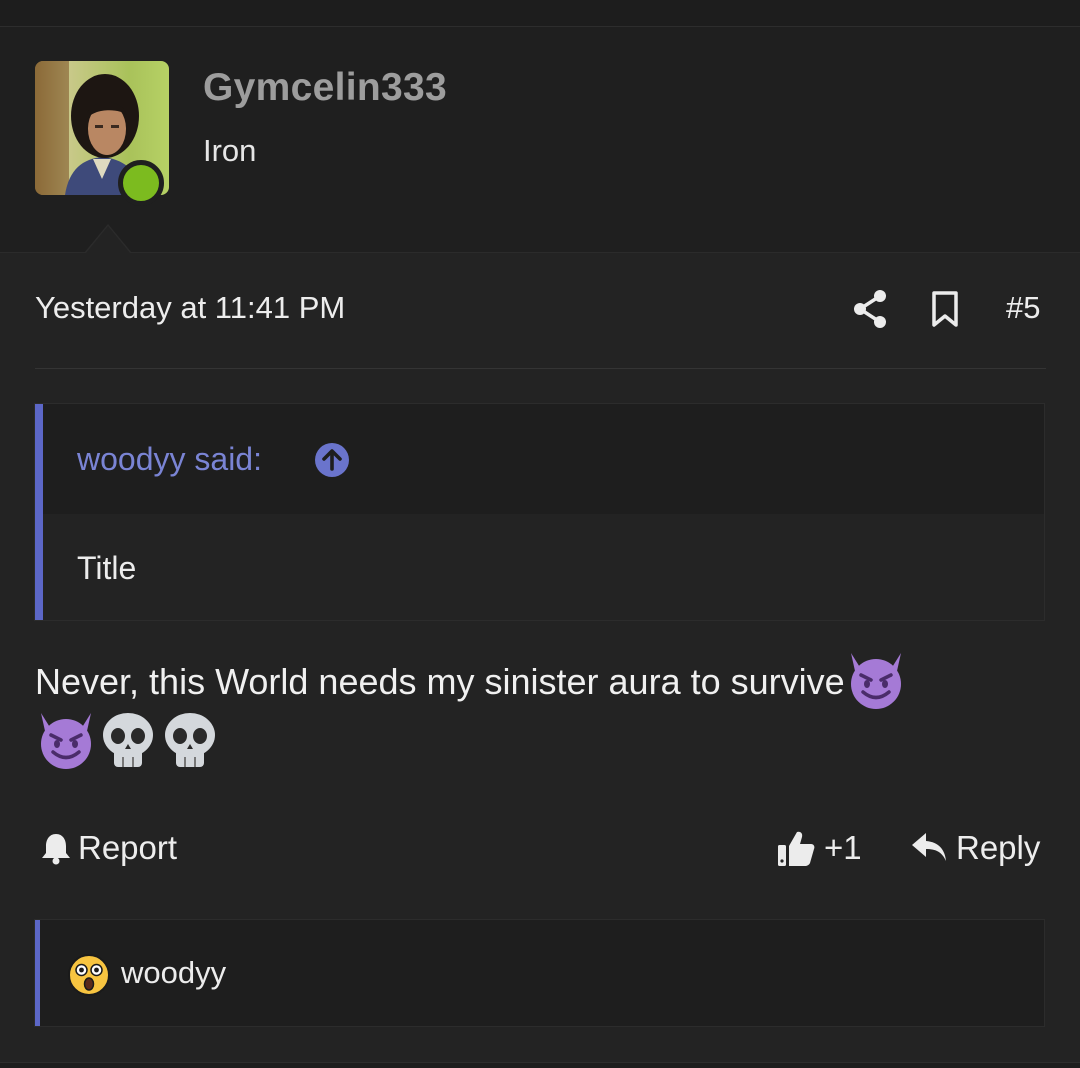  I want to click on report-button: Report, so click(108, 848).